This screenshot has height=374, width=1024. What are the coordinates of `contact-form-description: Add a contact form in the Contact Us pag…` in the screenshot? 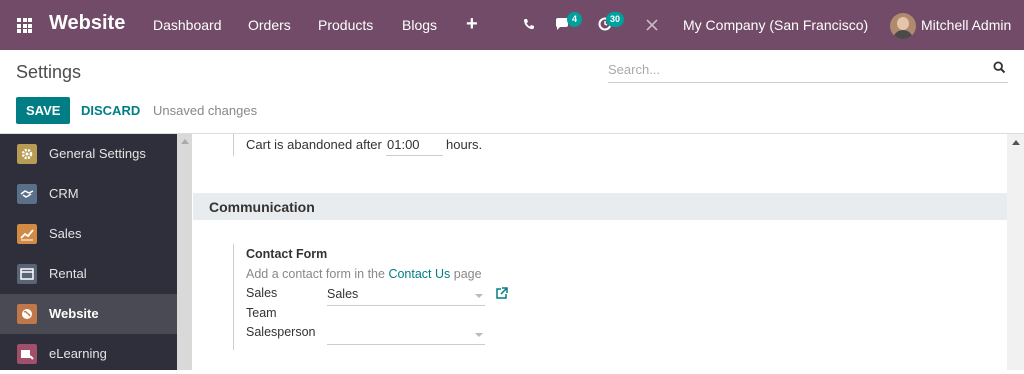 It's located at (364, 274).